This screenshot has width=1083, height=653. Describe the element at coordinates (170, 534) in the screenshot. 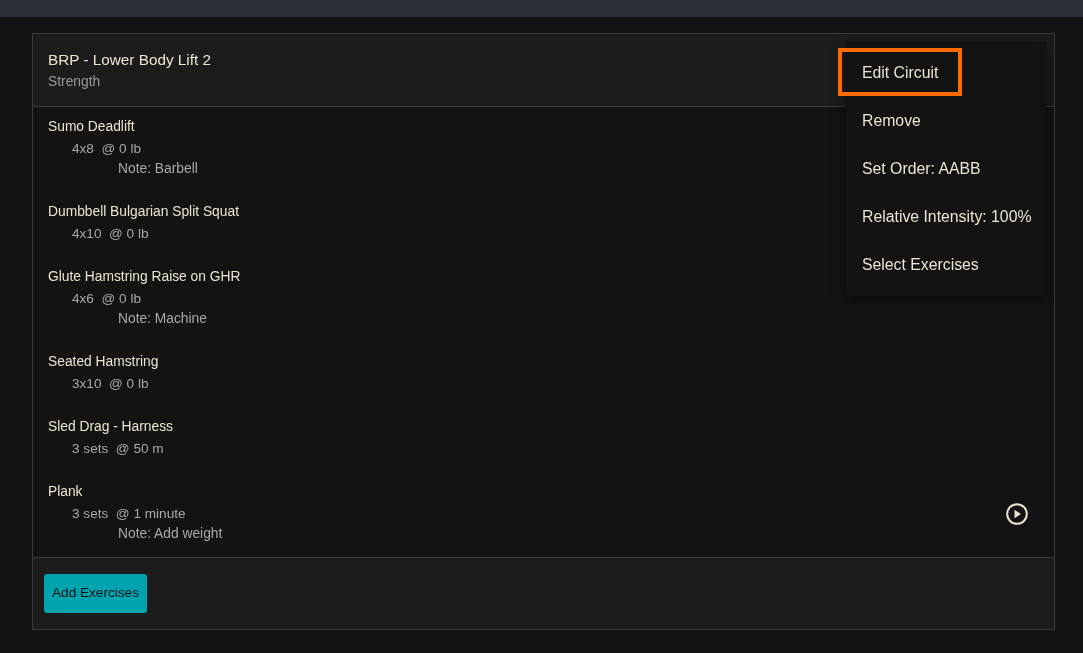

I see `exercise-note: Note: Add weight` at that location.